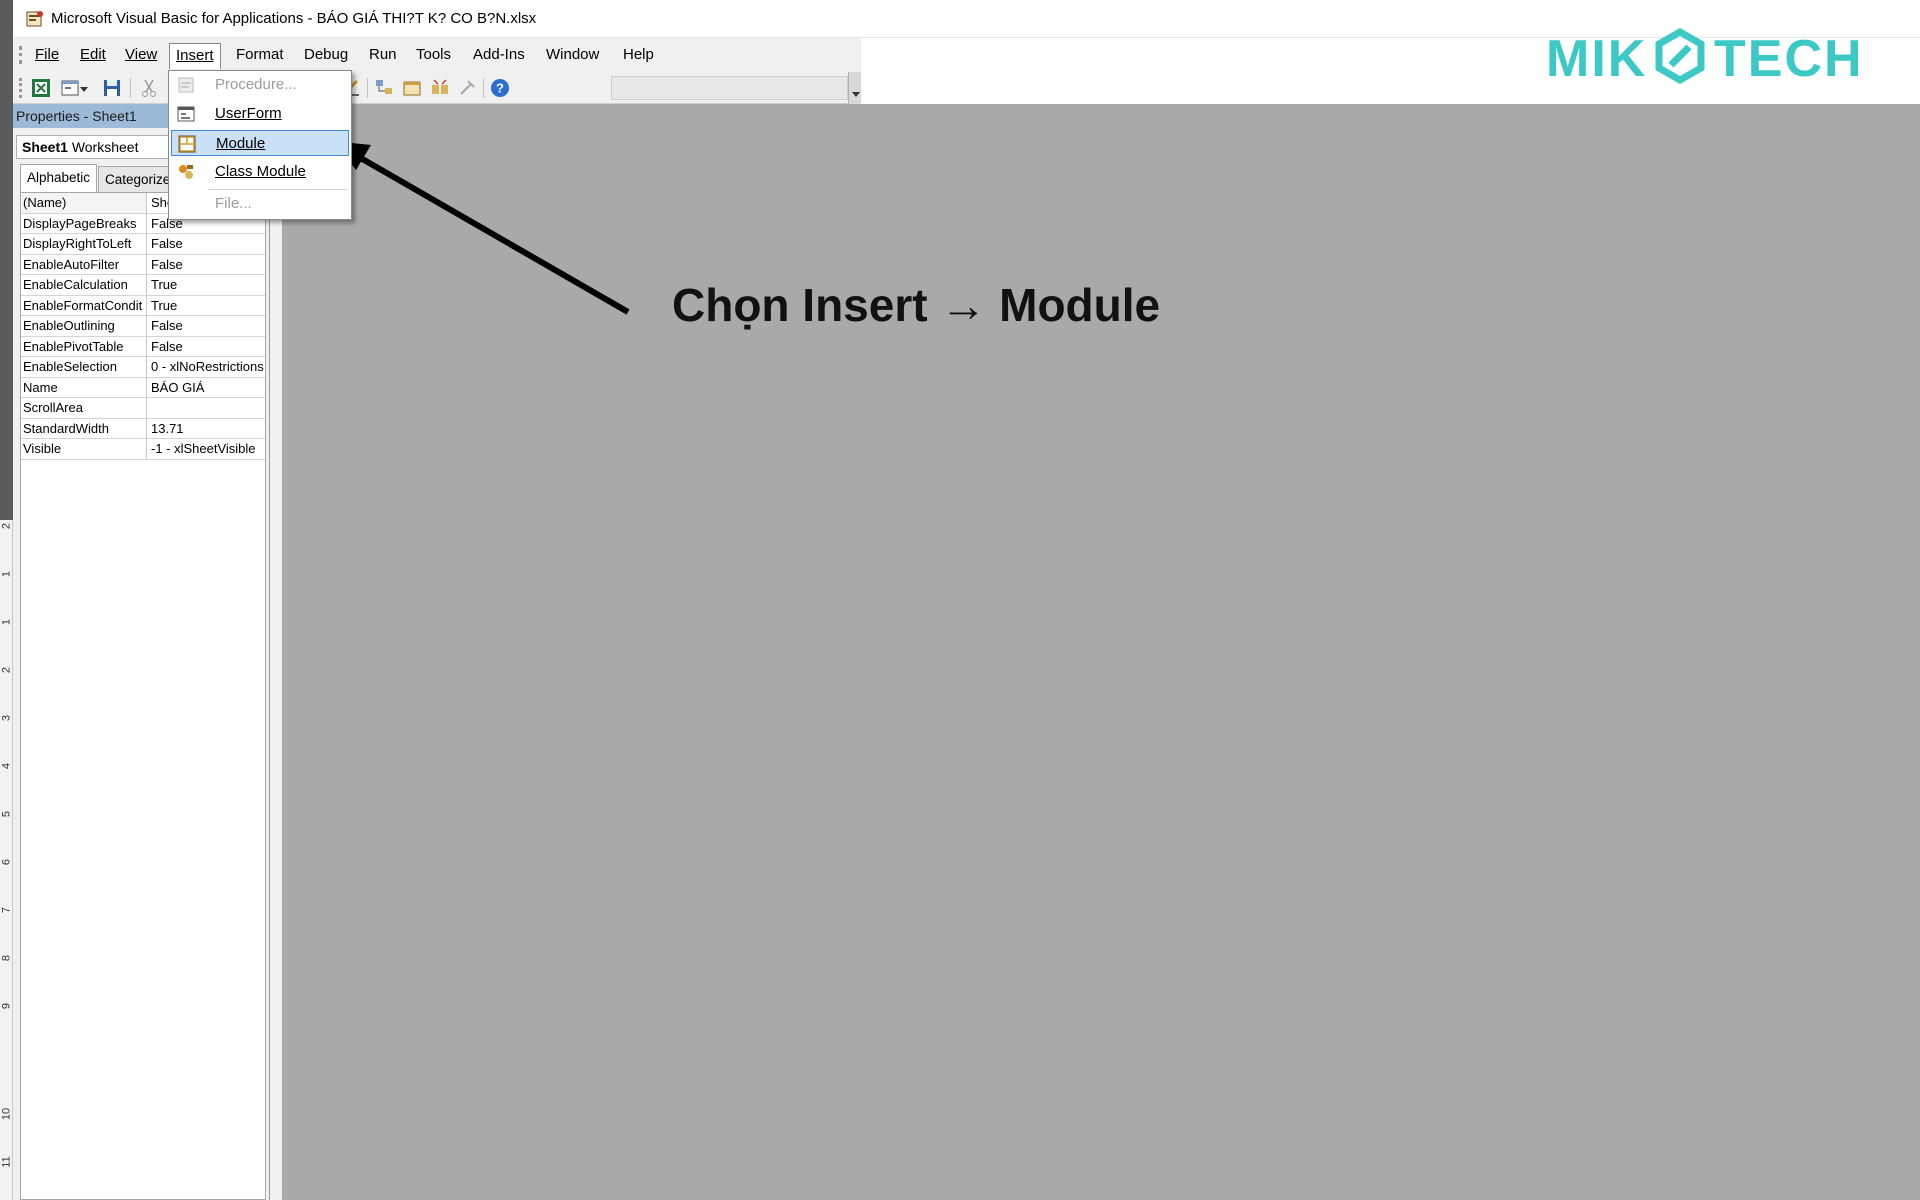 This screenshot has height=1200, width=1920. I want to click on menu-item-label: Class Module, so click(260, 171).